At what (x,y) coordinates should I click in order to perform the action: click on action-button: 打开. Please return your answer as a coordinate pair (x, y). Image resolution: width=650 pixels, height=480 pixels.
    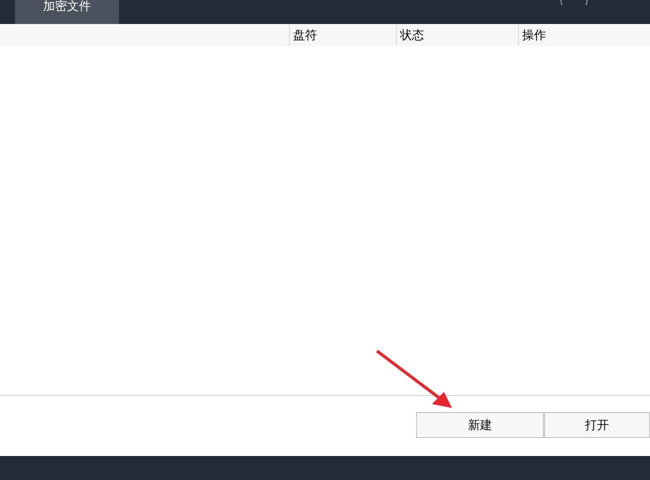
    Looking at the image, I should click on (597, 425).